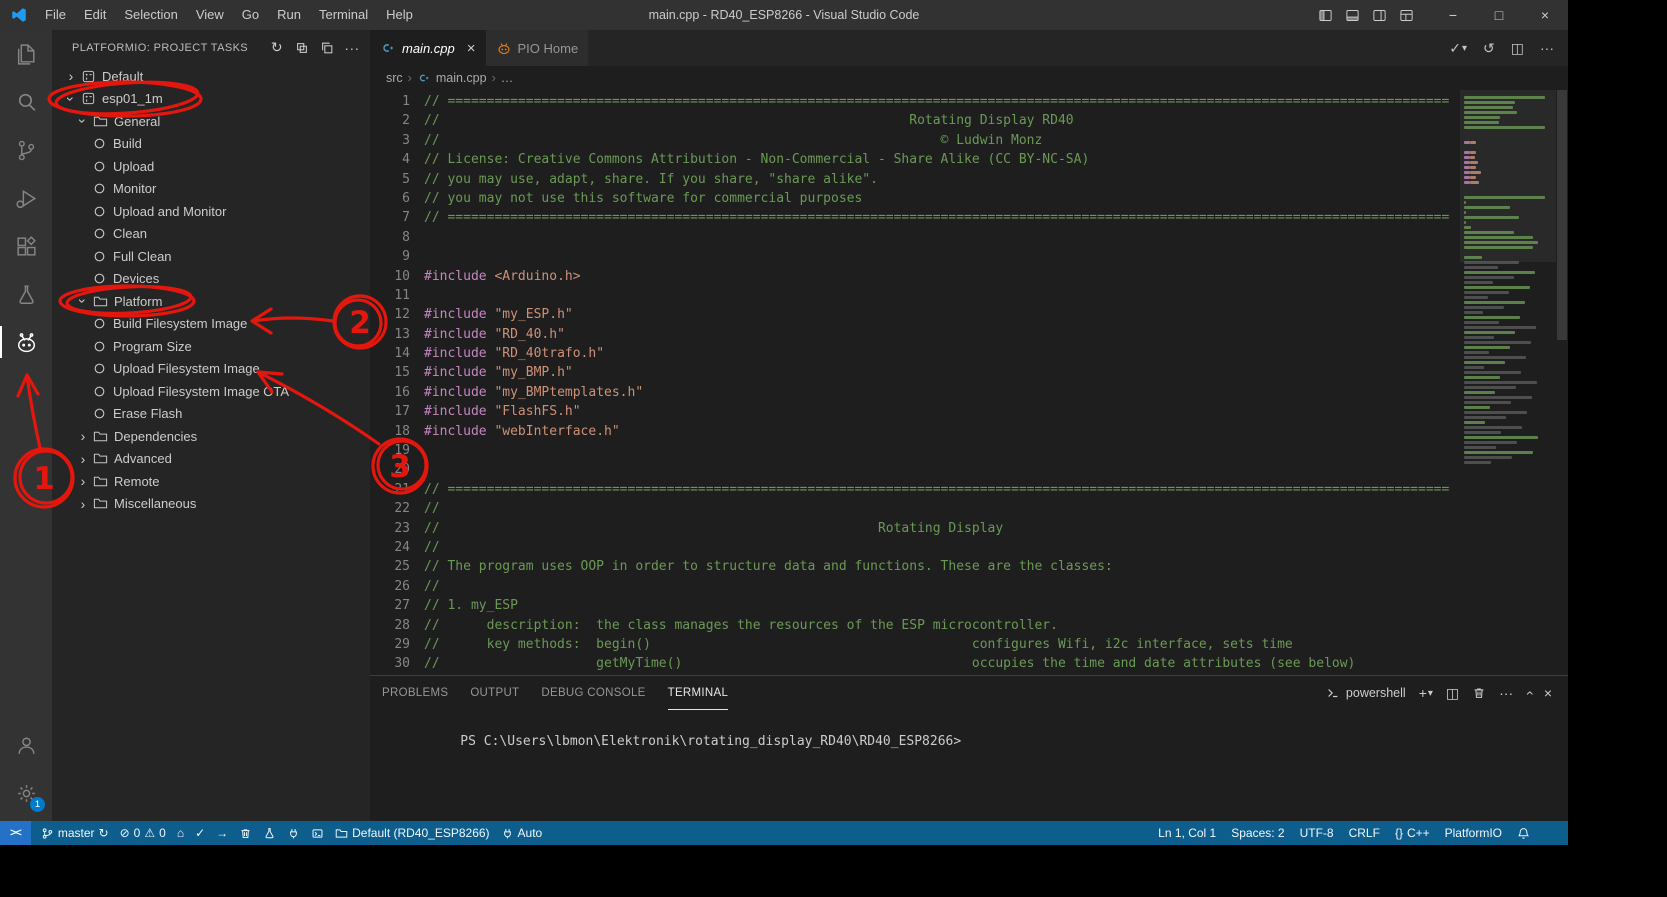 Image resolution: width=1667 pixels, height=897 pixels. Describe the element at coordinates (390, 625) in the screenshot. I see `line-number: 28` at that location.